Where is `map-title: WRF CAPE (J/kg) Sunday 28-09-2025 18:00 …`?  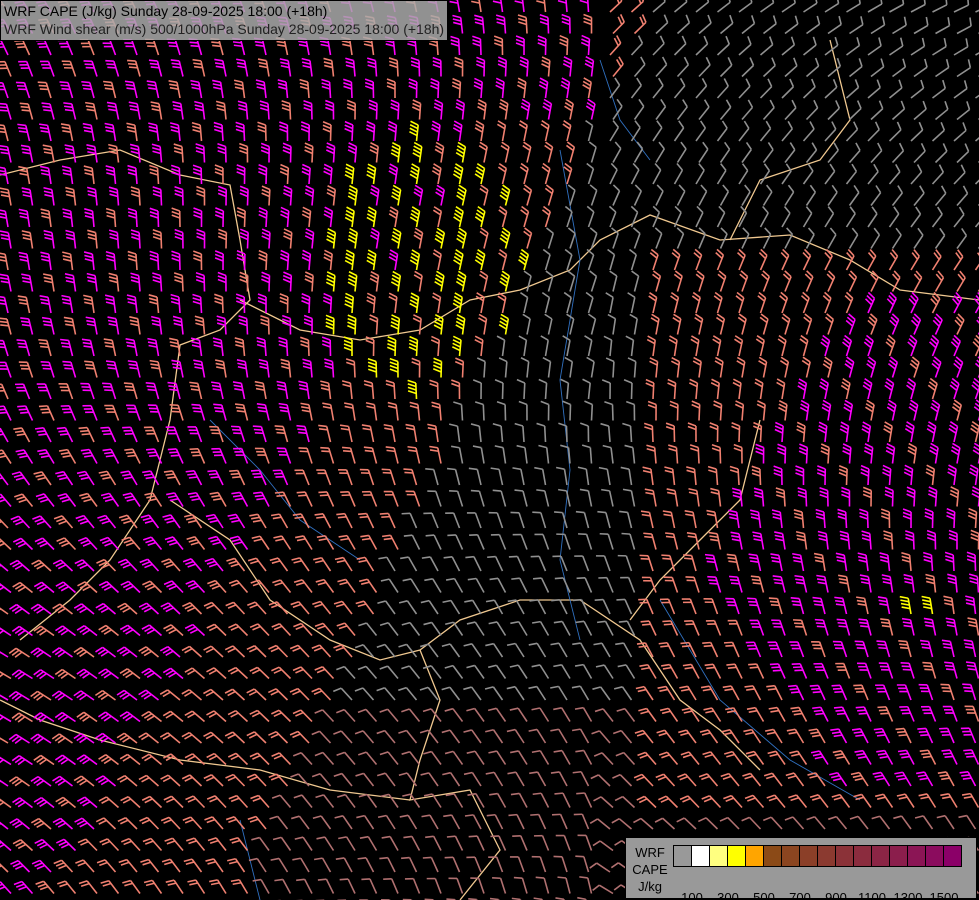 map-title: WRF CAPE (J/kg) Sunday 28-09-2025 18:00 … is located at coordinates (224, 20).